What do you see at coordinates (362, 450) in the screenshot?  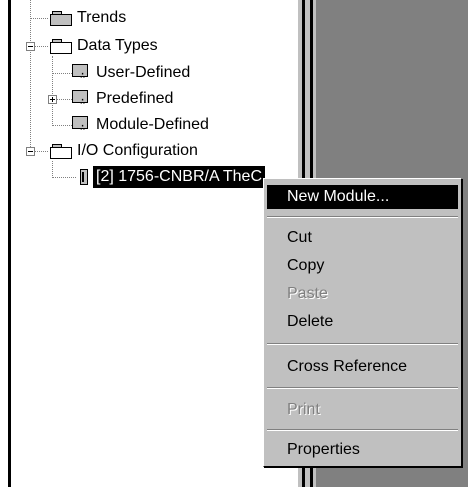 I see `menu-item-properties: Properties` at bounding box center [362, 450].